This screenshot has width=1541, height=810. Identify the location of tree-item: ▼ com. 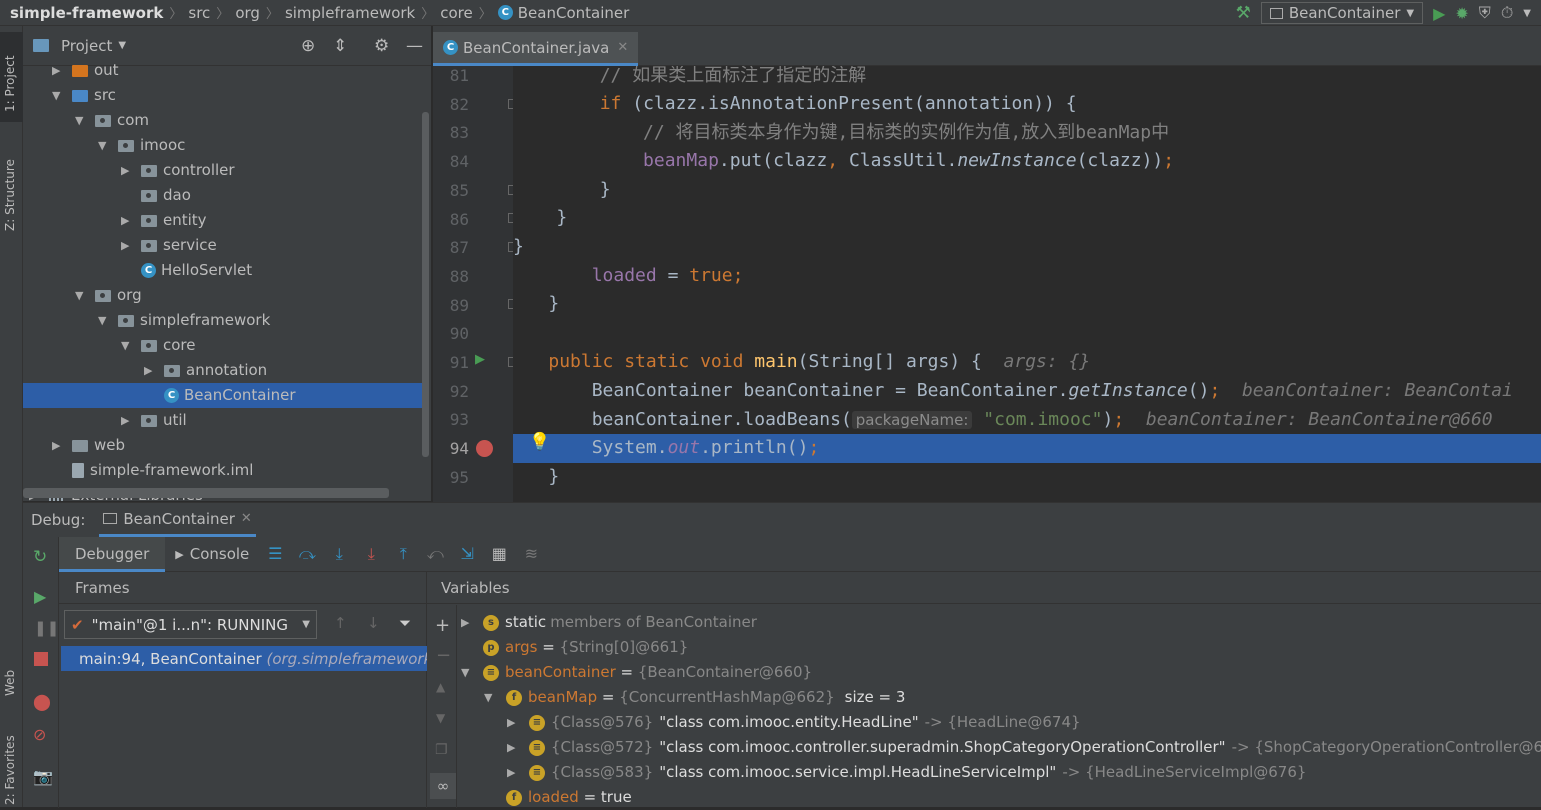
(86, 120).